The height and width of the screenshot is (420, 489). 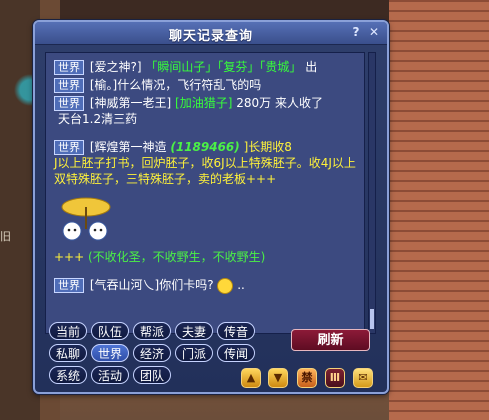 What do you see at coordinates (110, 375) in the screenshot?
I see `channel-button-activity: 活动` at bounding box center [110, 375].